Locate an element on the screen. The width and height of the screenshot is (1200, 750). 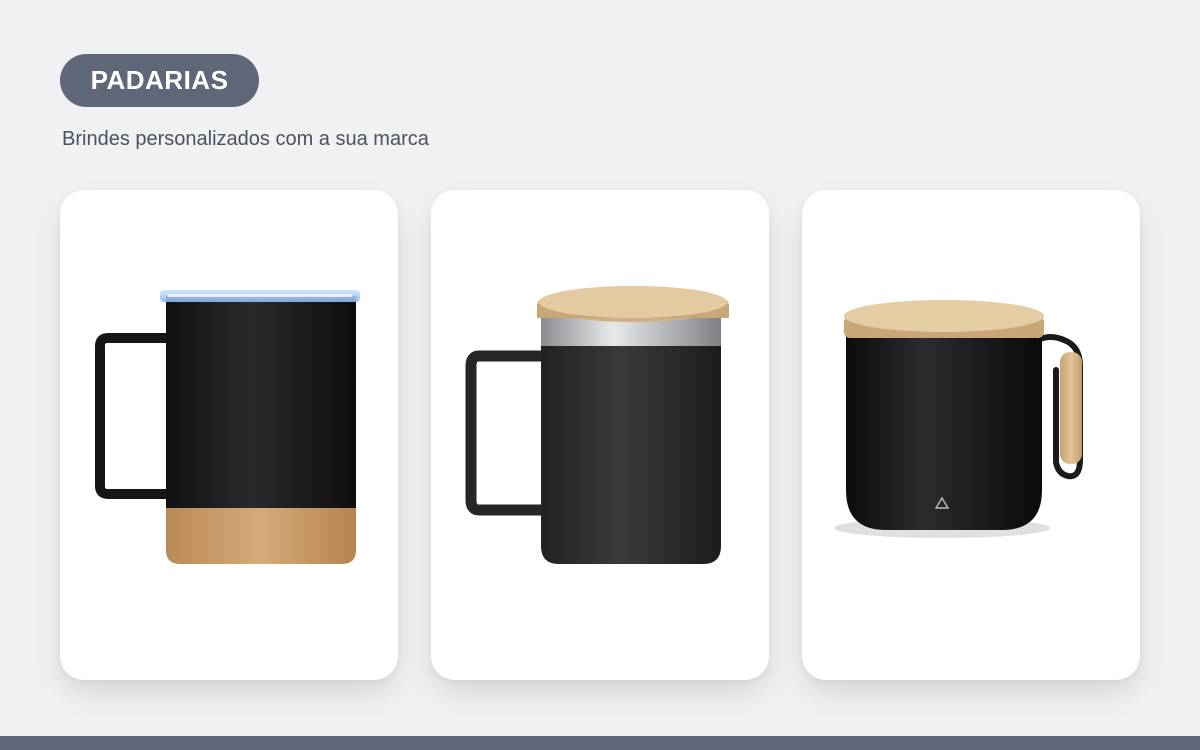
mug-steel-image is located at coordinates (597, 425).